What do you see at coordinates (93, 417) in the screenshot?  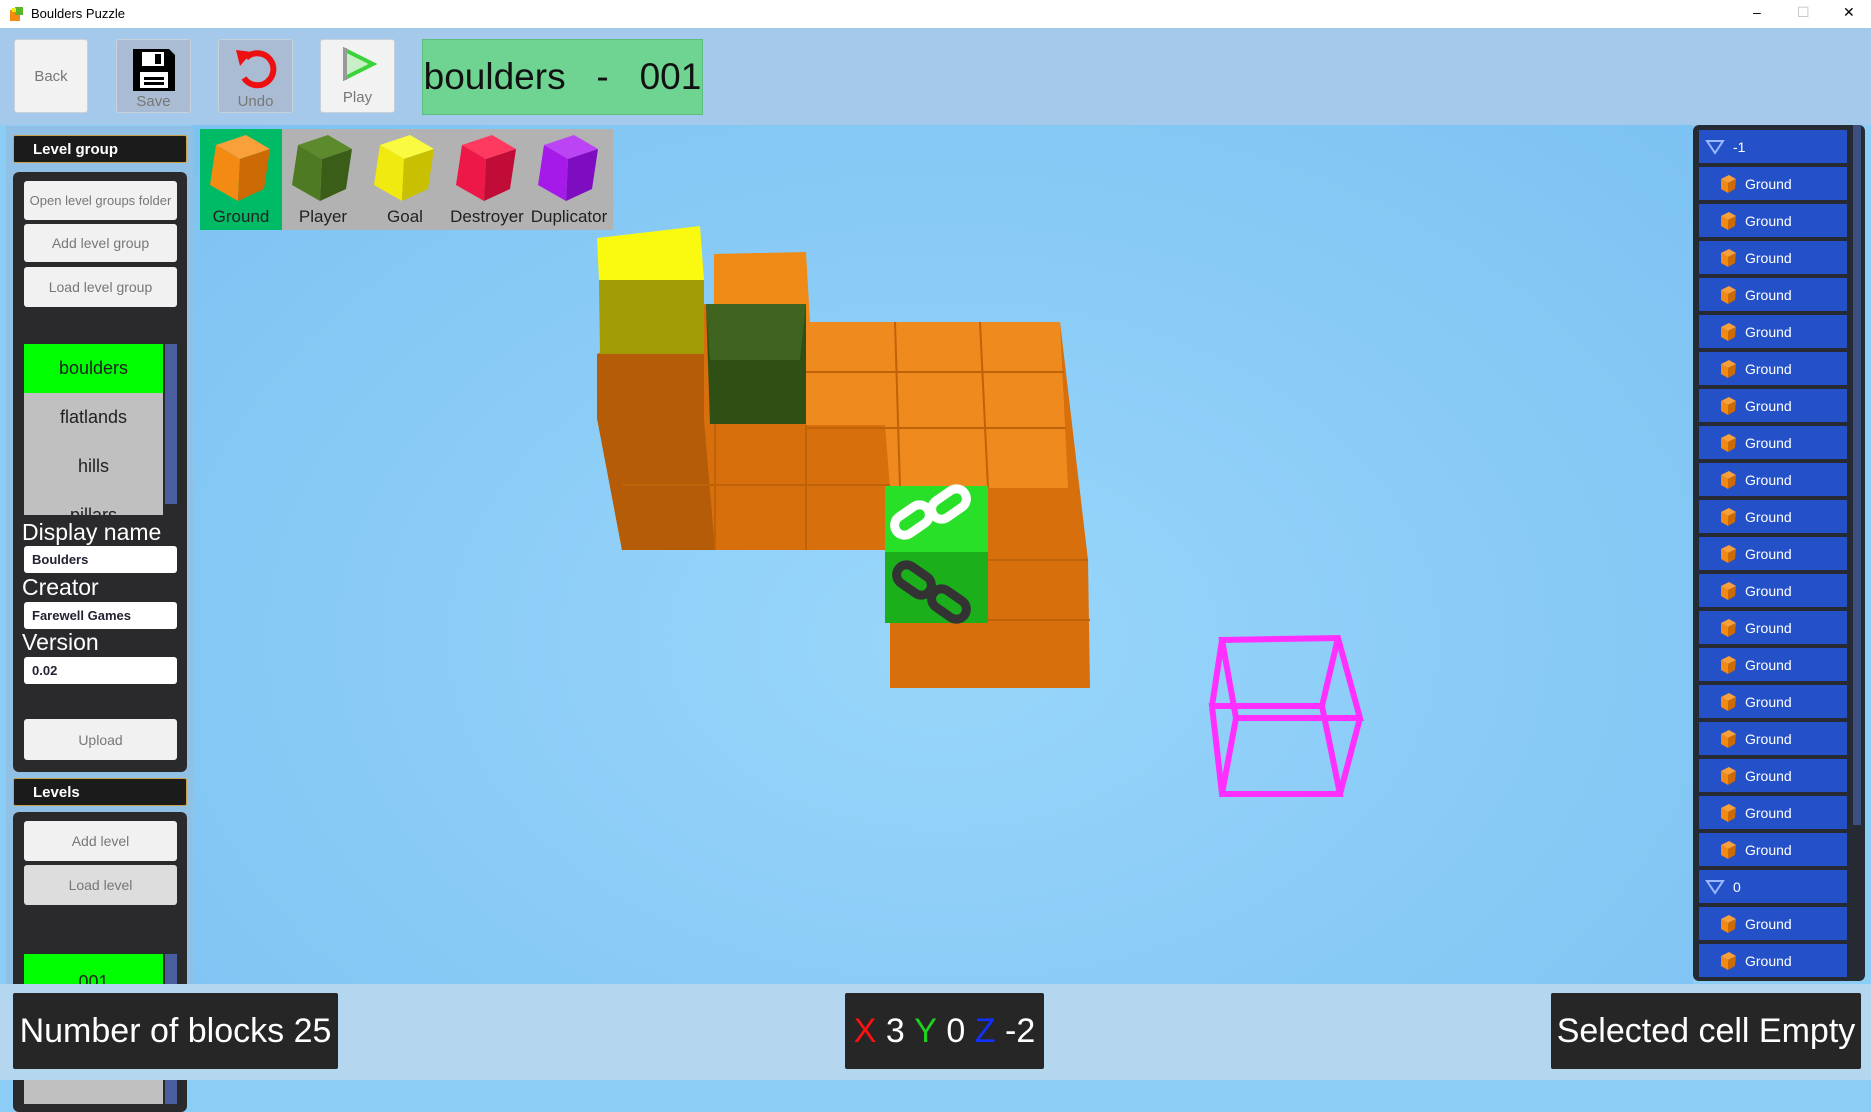 I see `list-item: flatlands` at bounding box center [93, 417].